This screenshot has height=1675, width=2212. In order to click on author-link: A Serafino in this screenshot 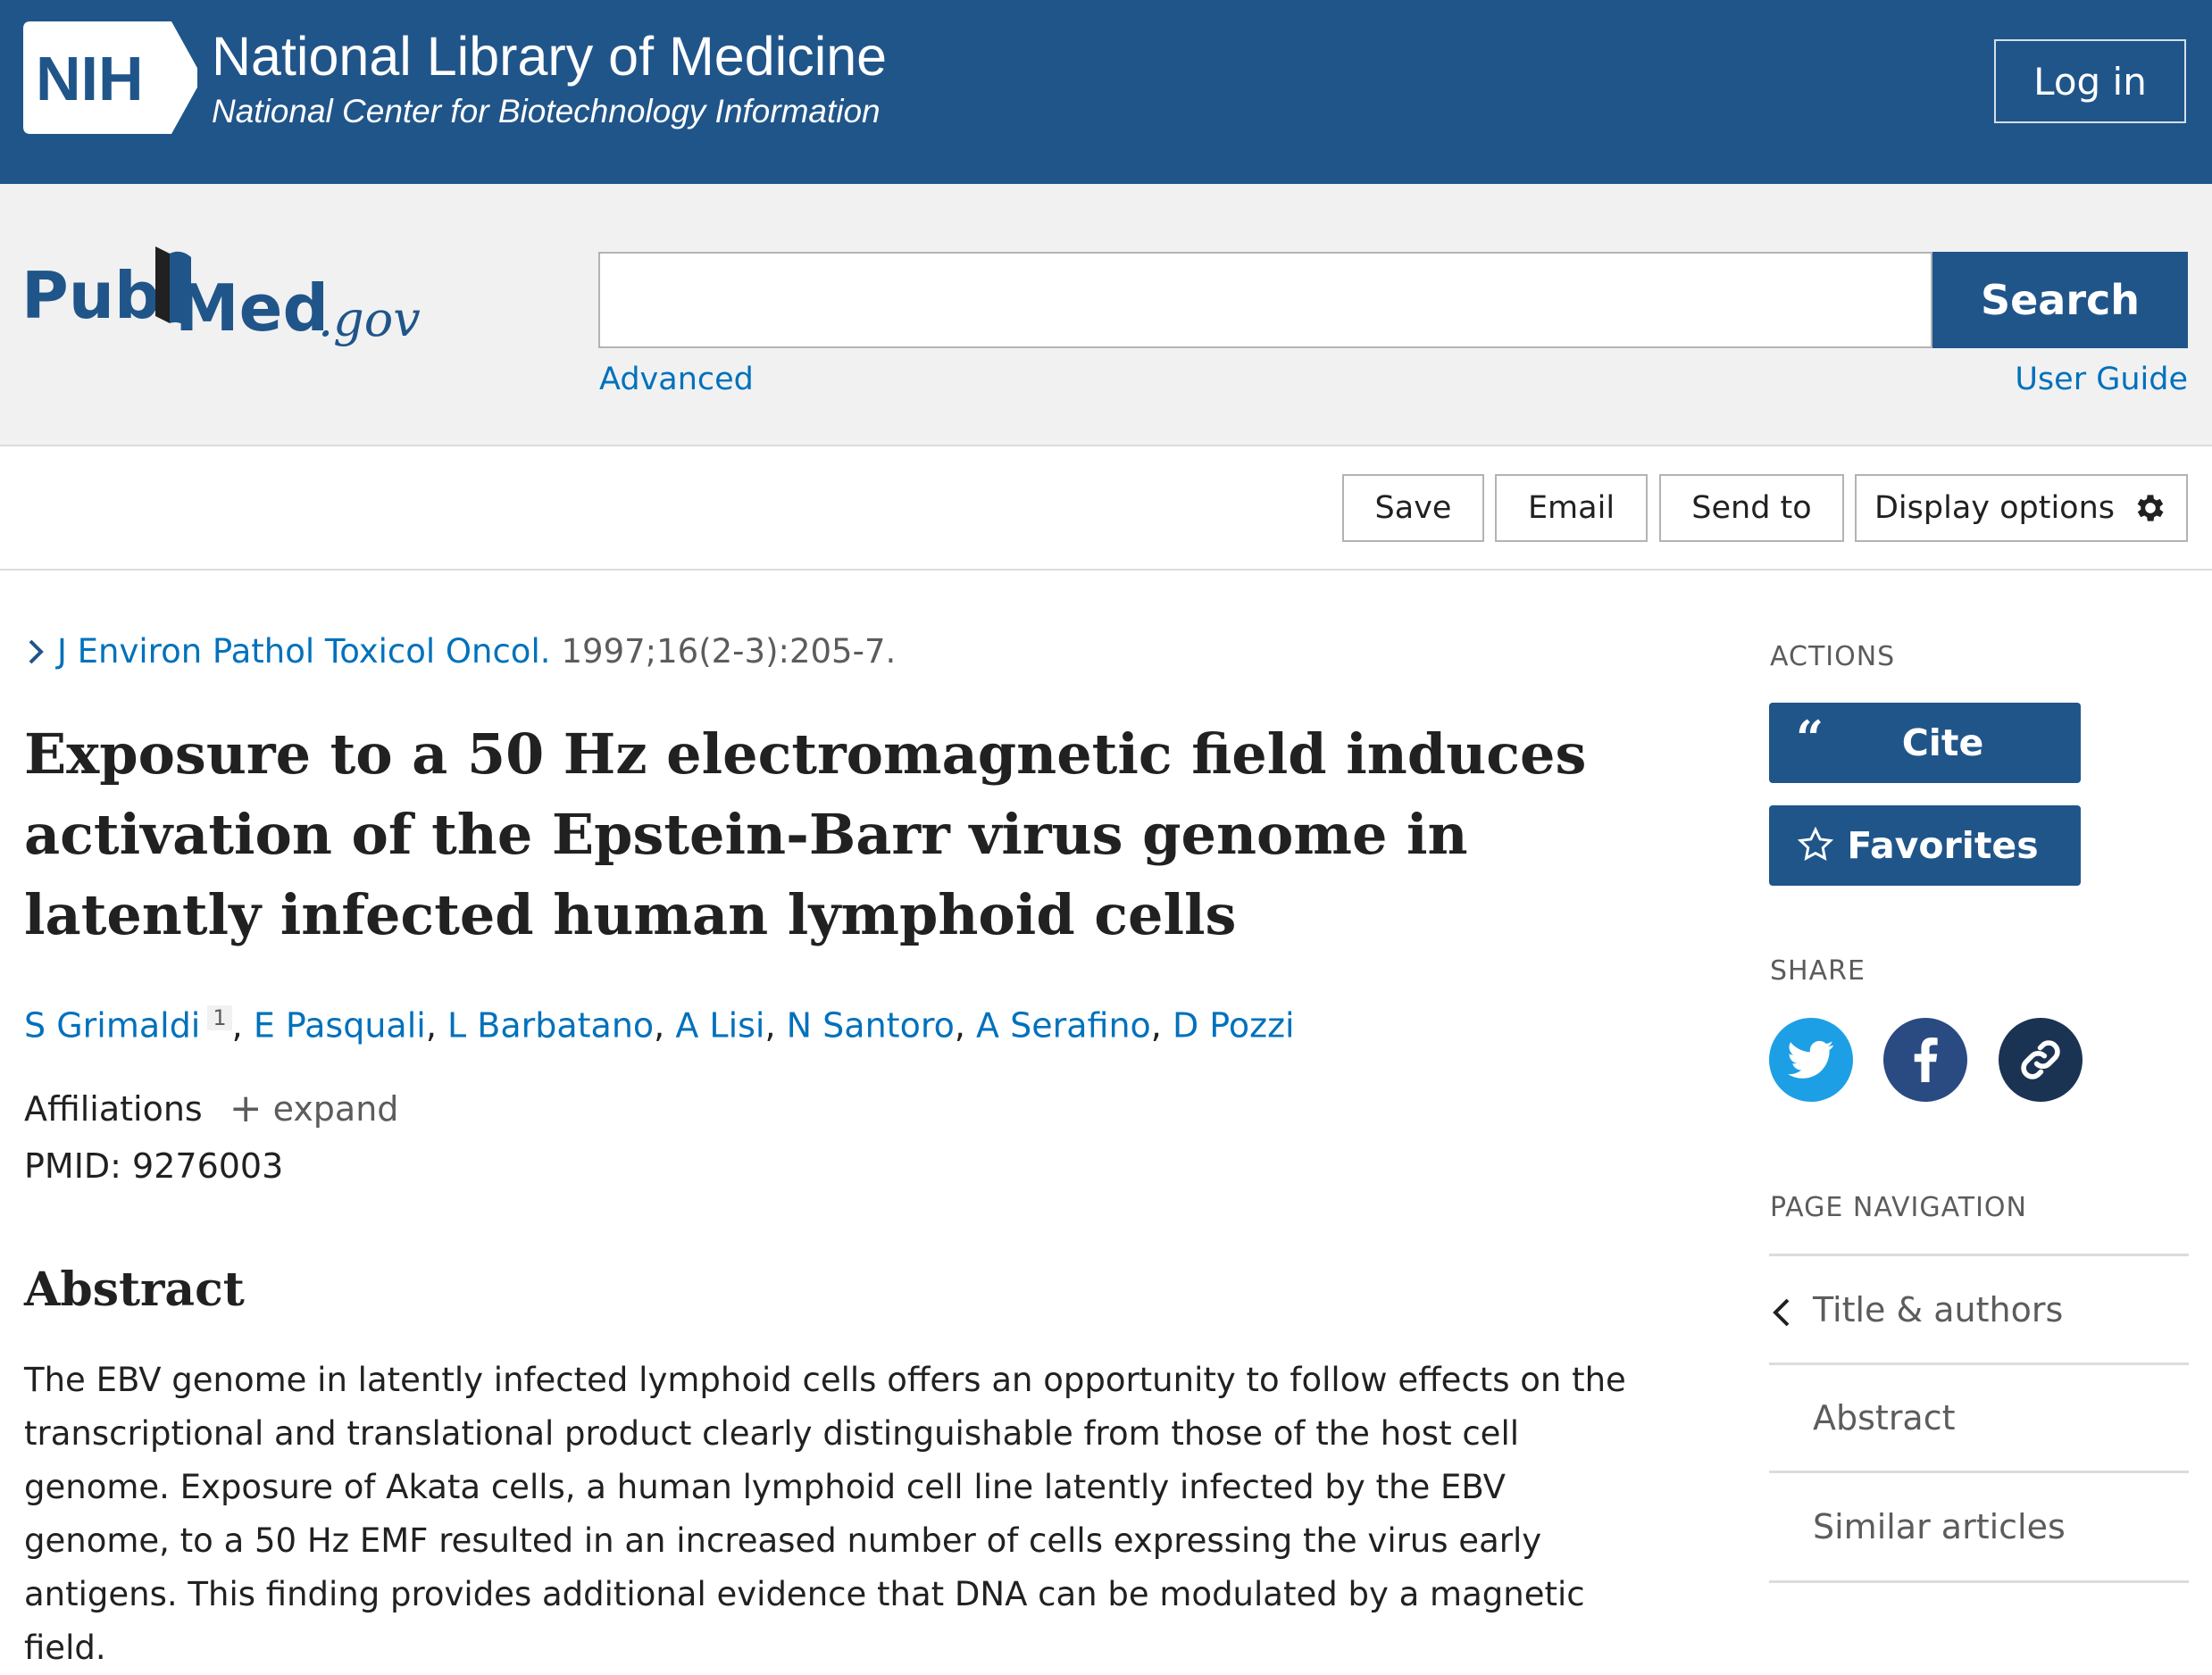, I will do `click(1063, 1026)`.